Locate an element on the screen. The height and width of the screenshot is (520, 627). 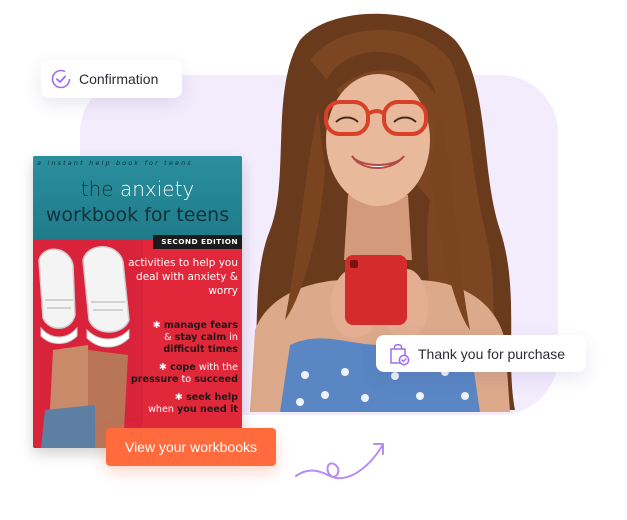
book-title-line-1: the anxiety is located at coordinates (137, 189).